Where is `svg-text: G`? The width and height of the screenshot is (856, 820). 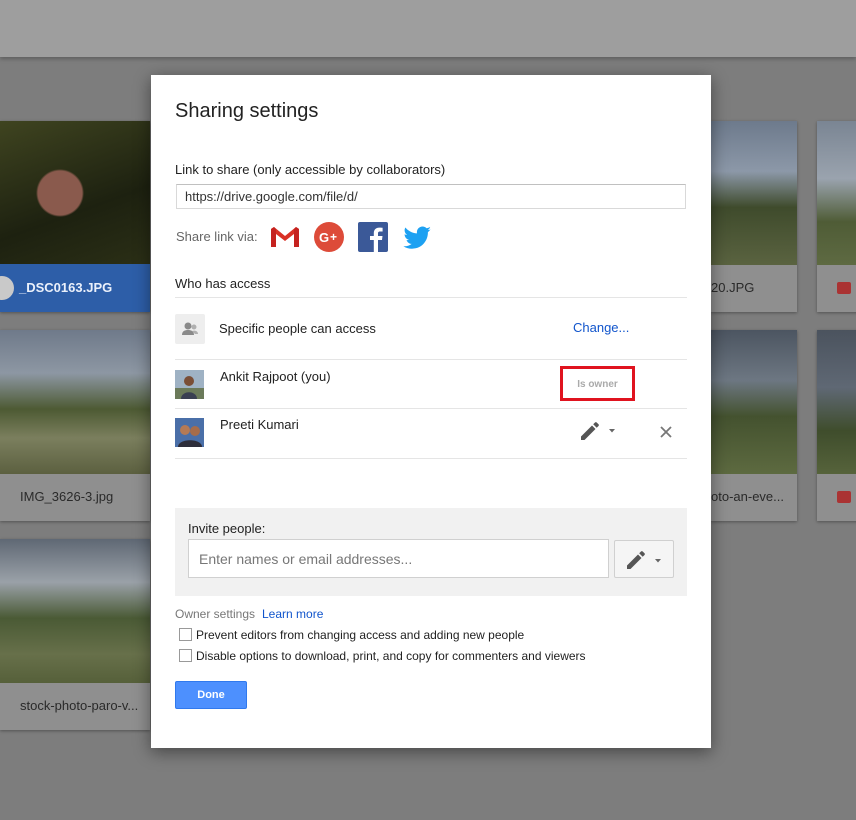 svg-text: G is located at coordinates (324, 237).